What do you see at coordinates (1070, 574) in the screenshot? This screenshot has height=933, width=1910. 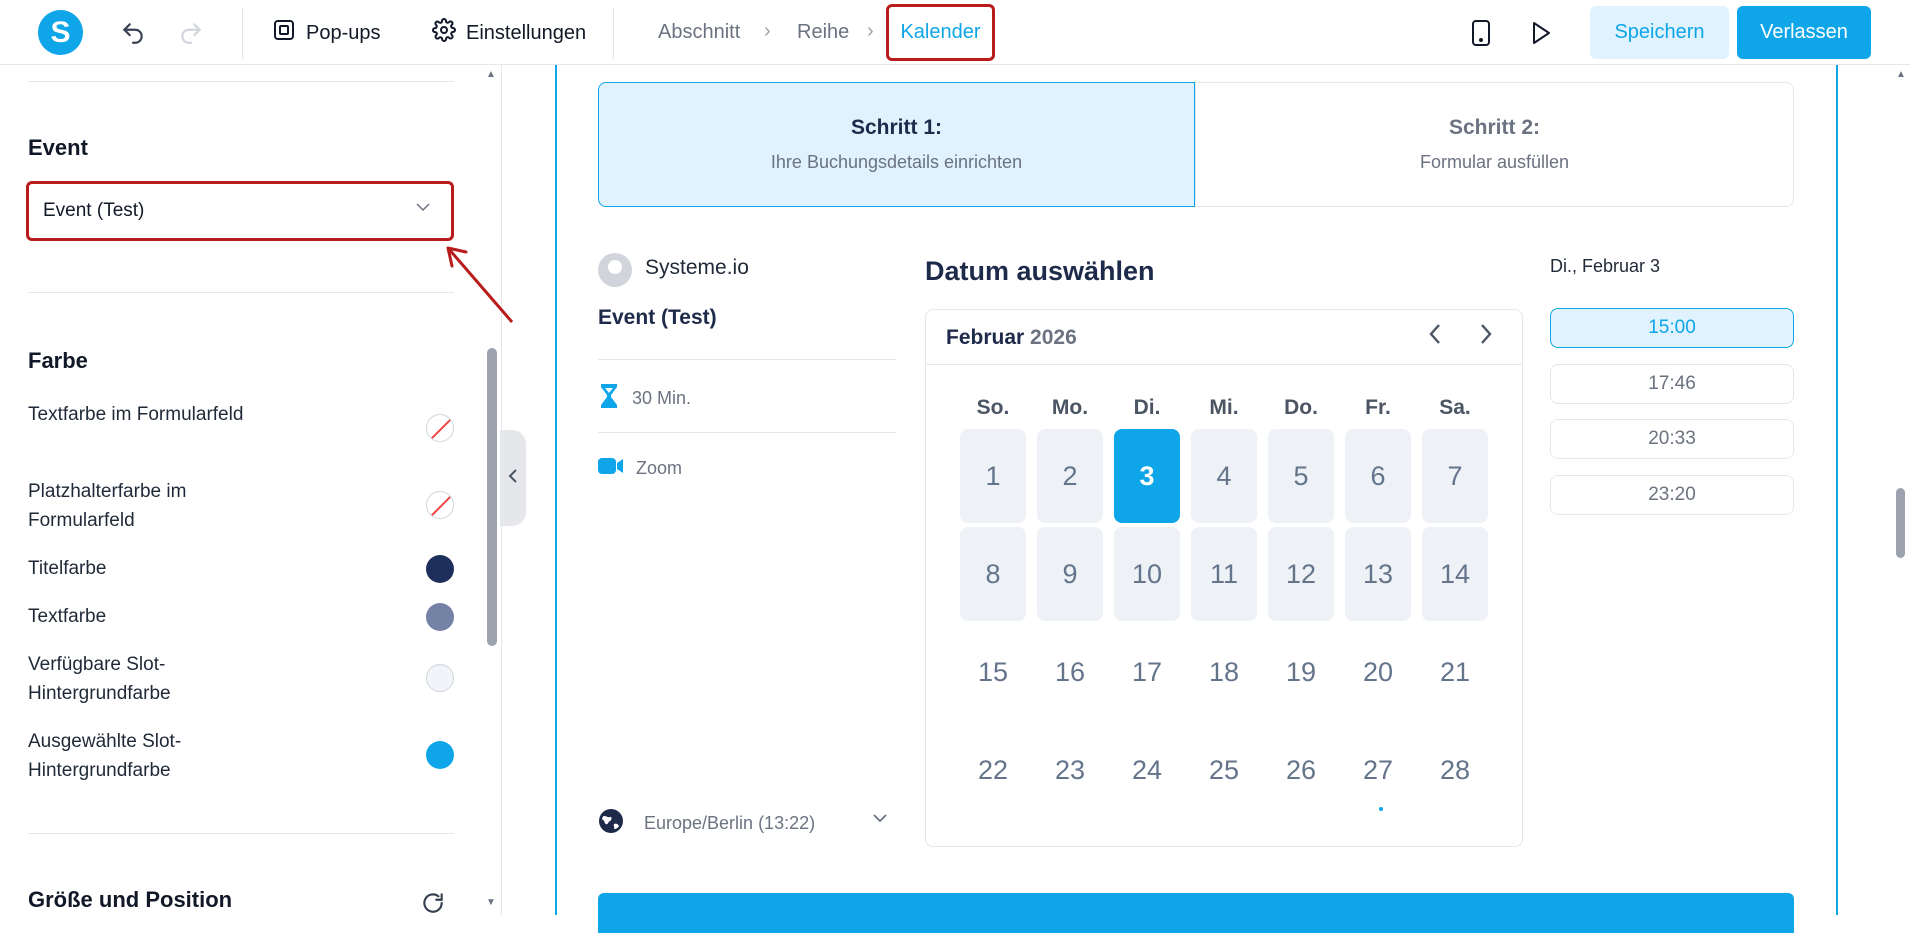 I see `calendar-day: 9` at bounding box center [1070, 574].